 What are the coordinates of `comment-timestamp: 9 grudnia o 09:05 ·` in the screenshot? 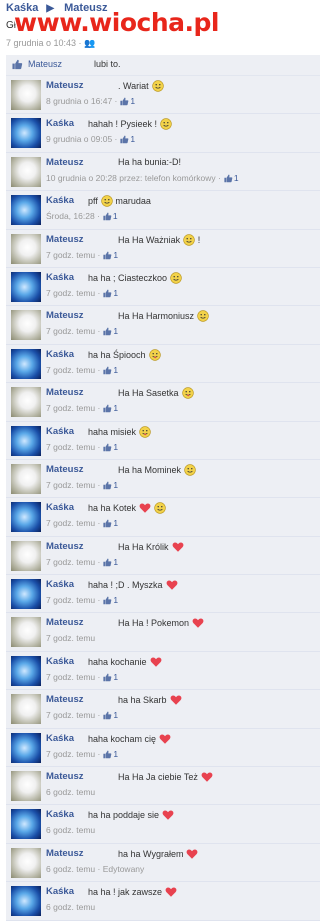 It's located at (81, 139).